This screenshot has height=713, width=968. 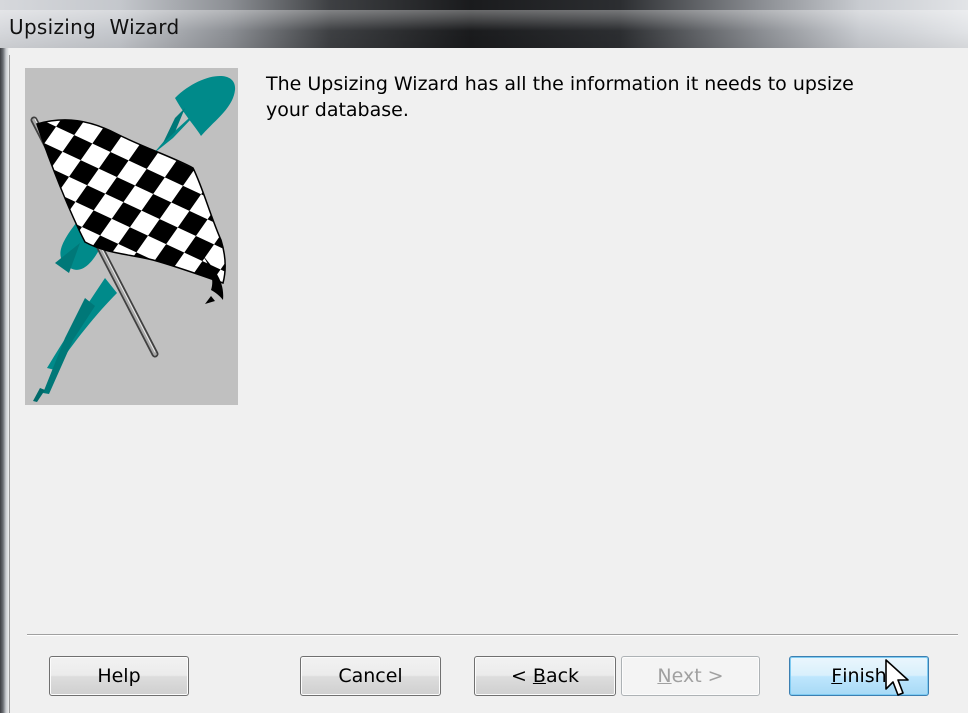 I want to click on cancel-button-label: Cancel, so click(x=370, y=676).